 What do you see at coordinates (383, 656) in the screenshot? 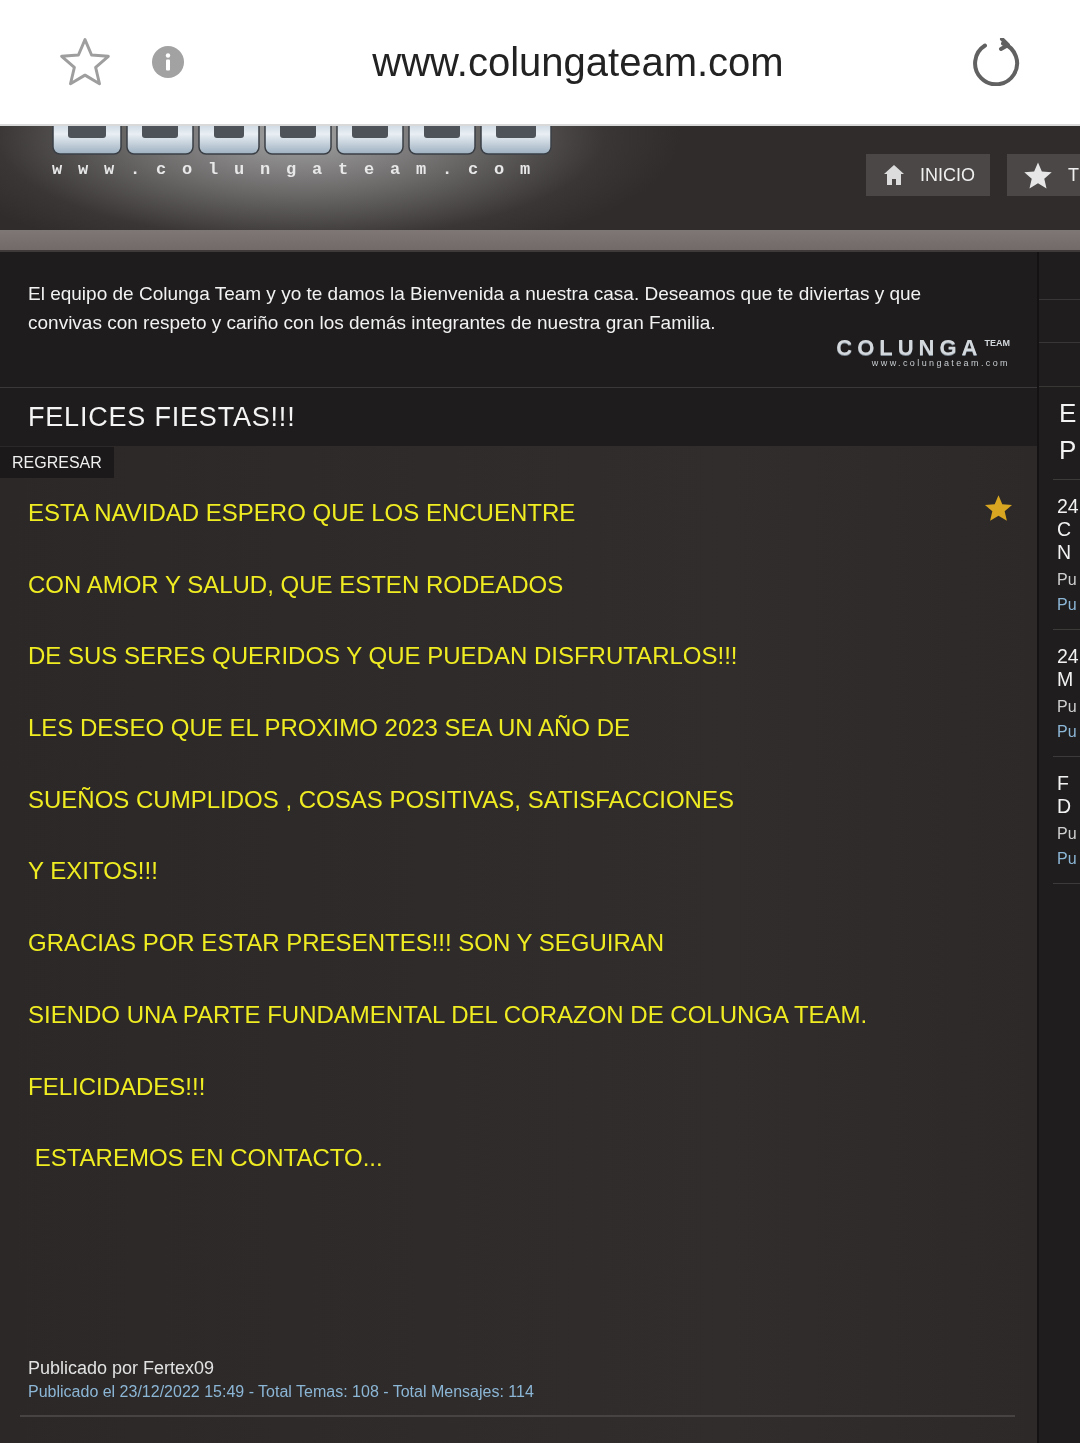
I see `post-line: DE SUS SERES QUERIDOS Y QUE PUEDAN DISFRUTARLOS!!!` at bounding box center [383, 656].